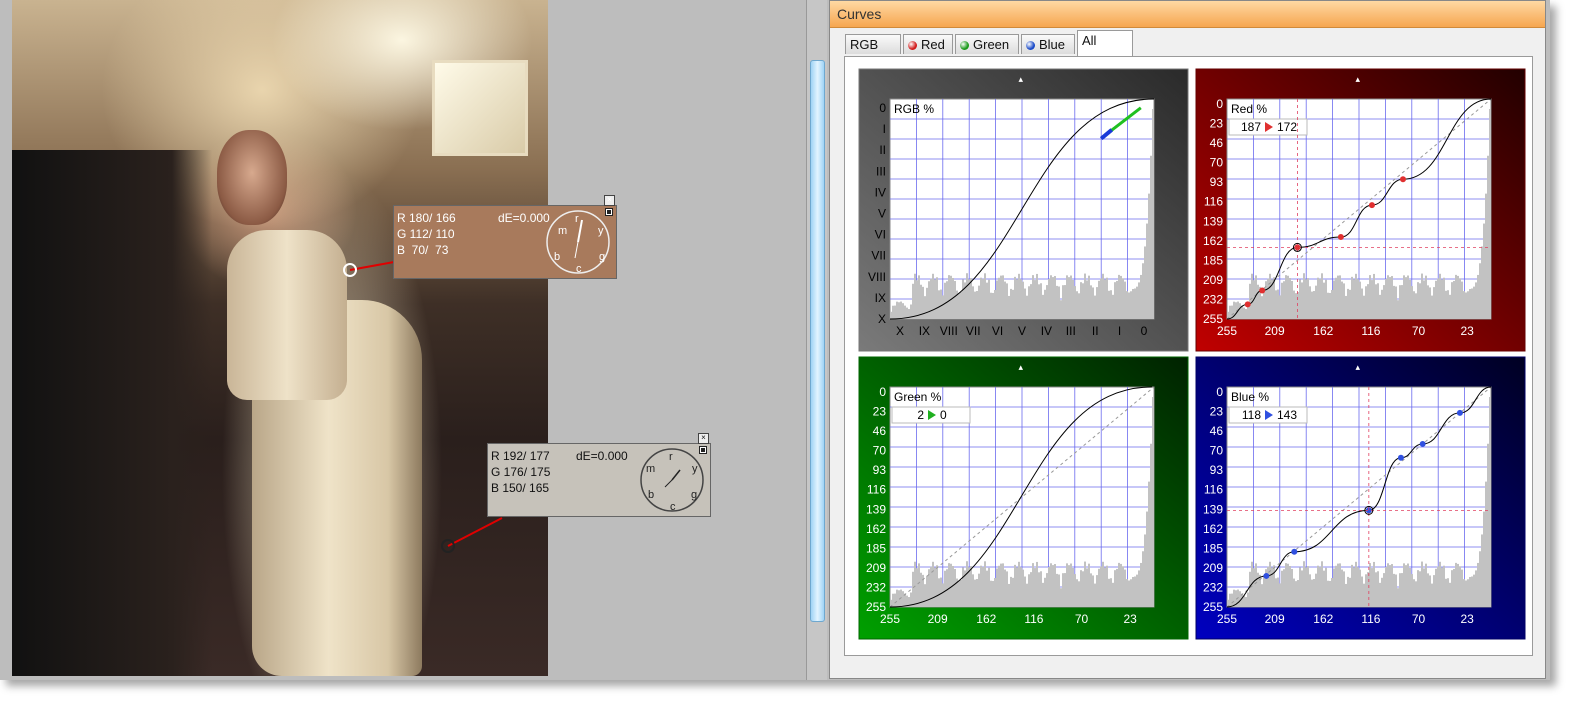 Image resolution: width=1569 pixels, height=701 pixels. Describe the element at coordinates (1048, 44) in the screenshot. I see `tab-blue: Blue` at that location.